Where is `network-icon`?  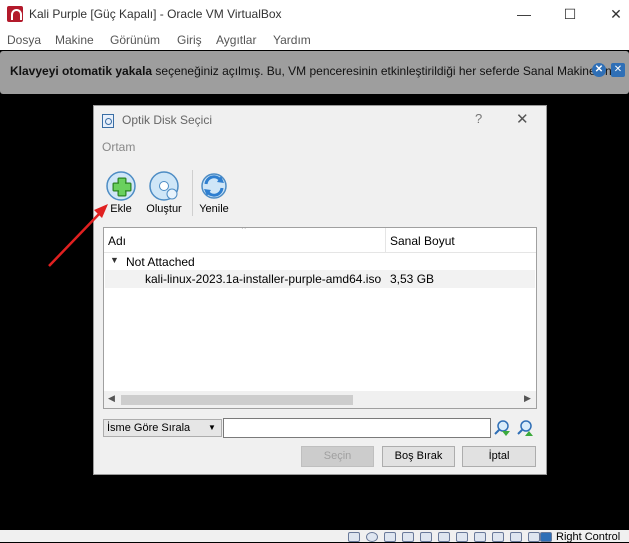
network-icon is located at coordinates (408, 537).